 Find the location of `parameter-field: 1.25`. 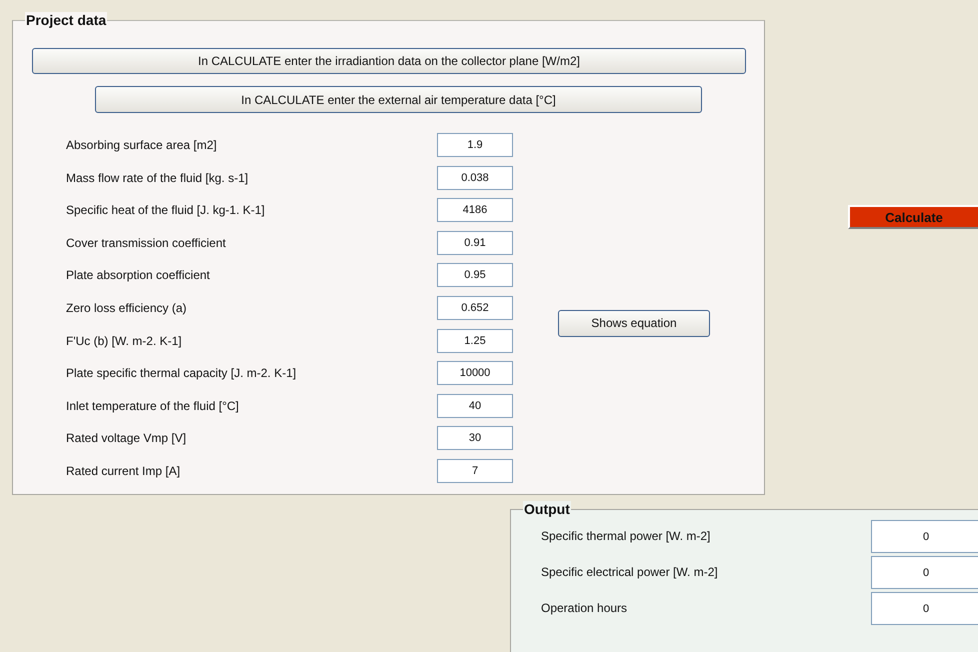

parameter-field: 1.25 is located at coordinates (475, 340).